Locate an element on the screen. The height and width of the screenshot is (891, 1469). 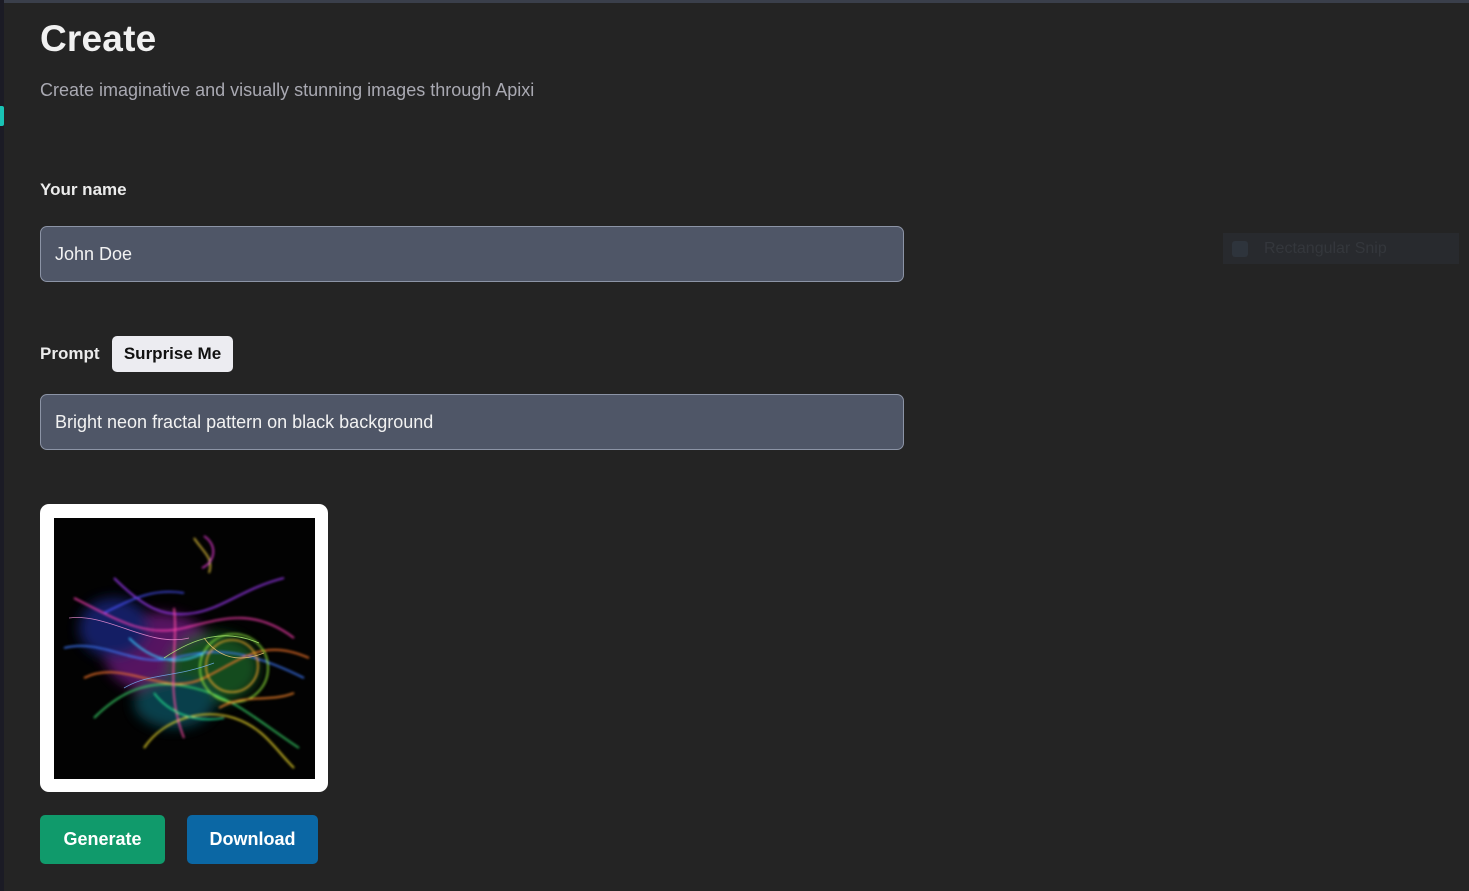
prompt-input is located at coordinates (472, 422).